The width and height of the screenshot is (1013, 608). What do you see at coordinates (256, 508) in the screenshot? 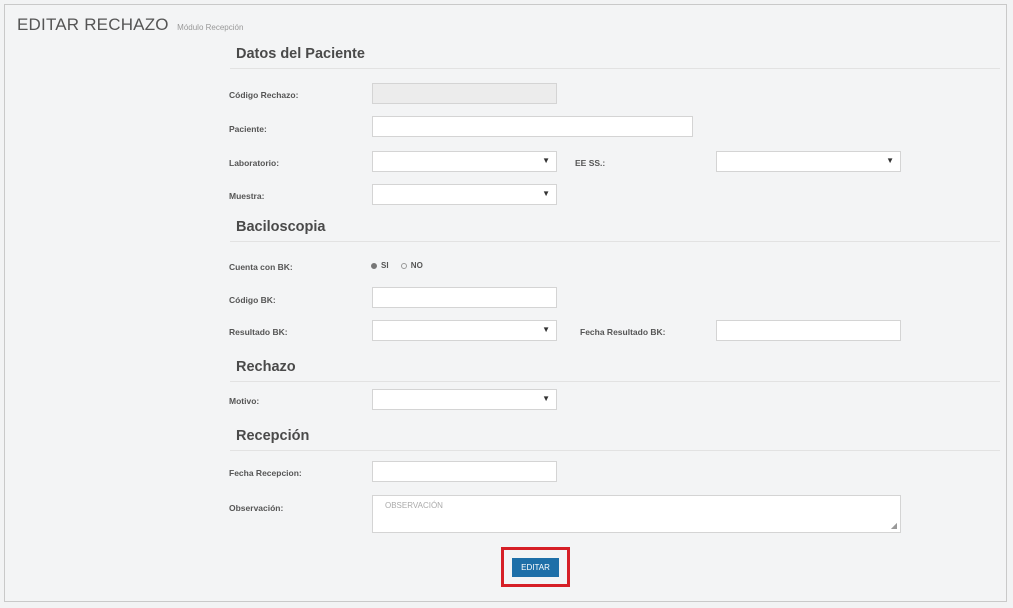
I see `observacion-label: Observación:` at bounding box center [256, 508].